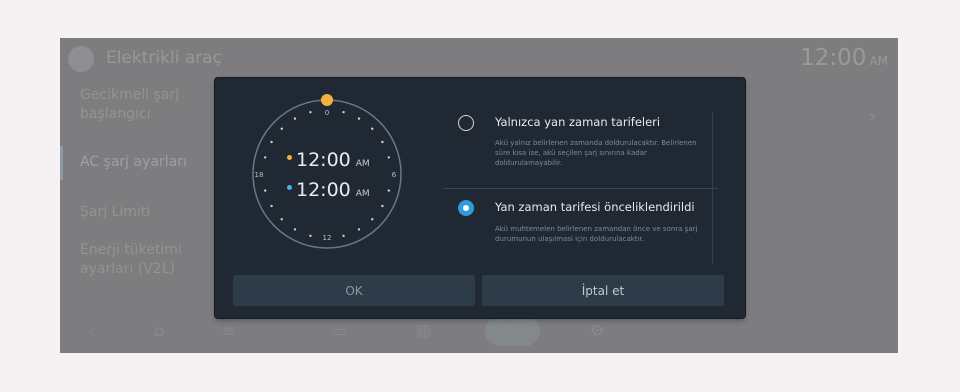 The image size is (960, 392). I want to click on status-time: 12:00, so click(833, 58).